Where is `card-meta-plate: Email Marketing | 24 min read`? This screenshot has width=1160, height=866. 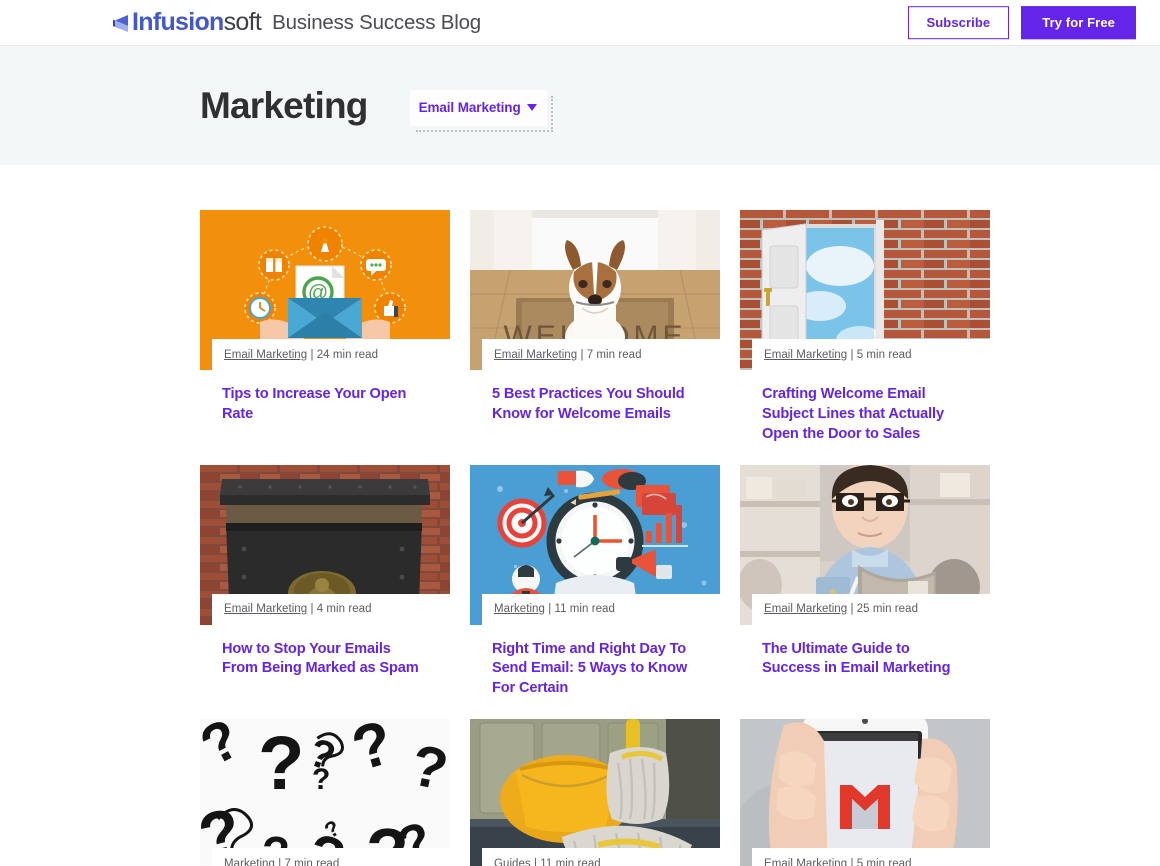 card-meta-plate: Email Marketing | 24 min read is located at coordinates (331, 354).